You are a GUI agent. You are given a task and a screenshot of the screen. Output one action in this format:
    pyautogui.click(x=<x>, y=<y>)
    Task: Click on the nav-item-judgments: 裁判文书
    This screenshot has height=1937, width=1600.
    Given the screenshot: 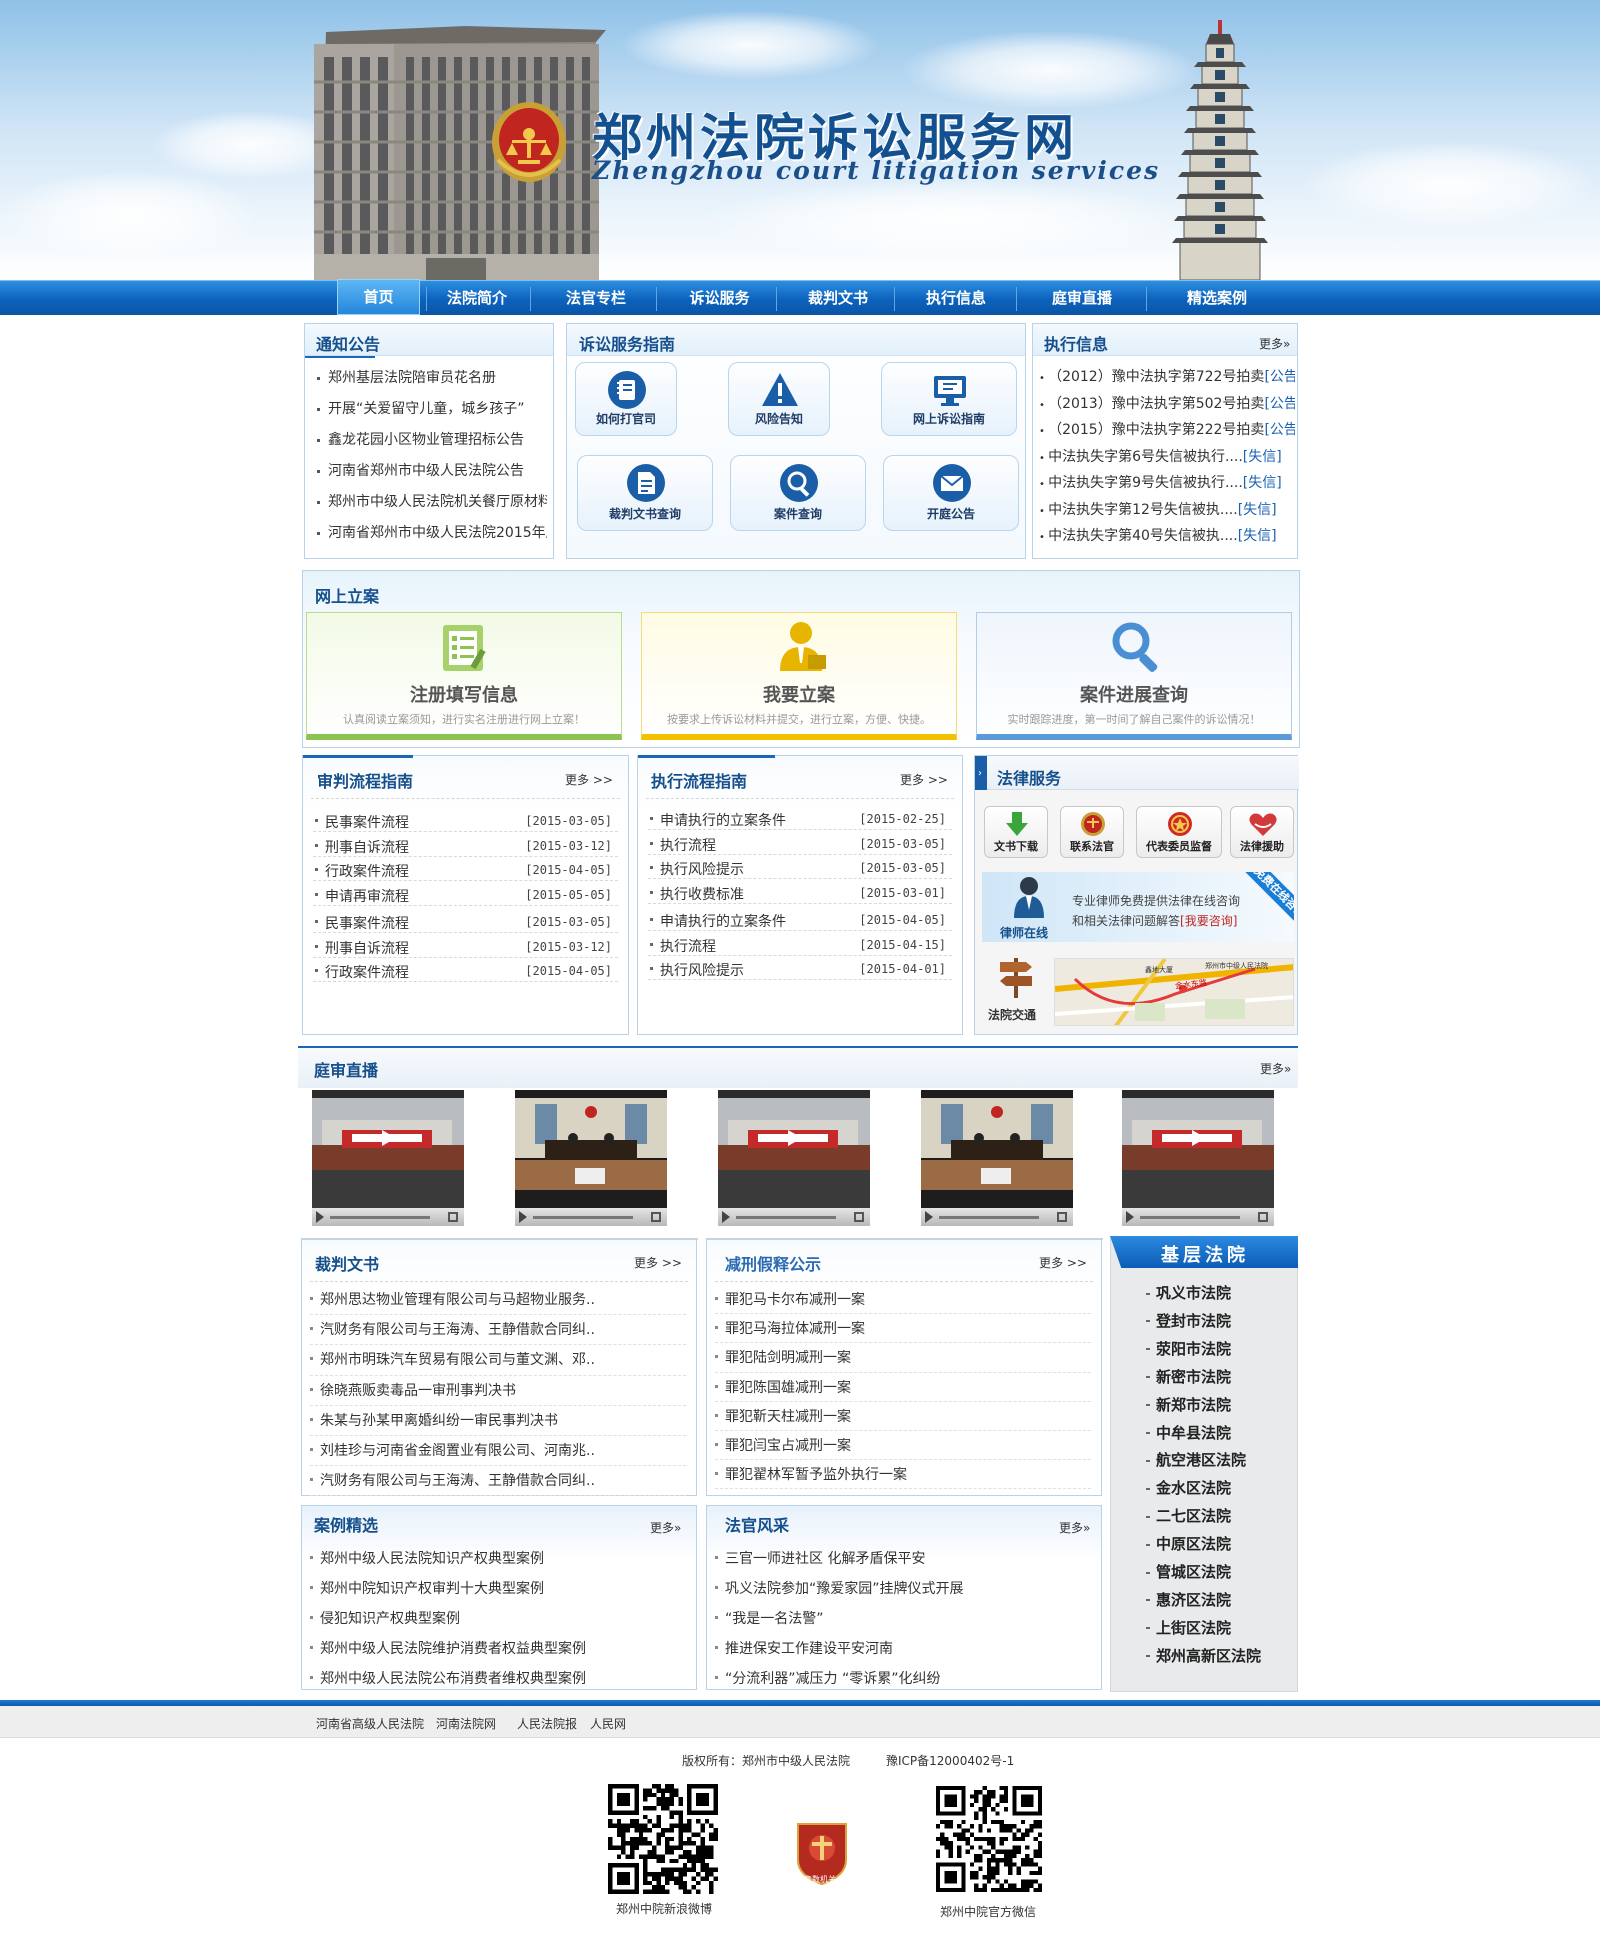 What is the action you would take?
    pyautogui.click(x=838, y=298)
    